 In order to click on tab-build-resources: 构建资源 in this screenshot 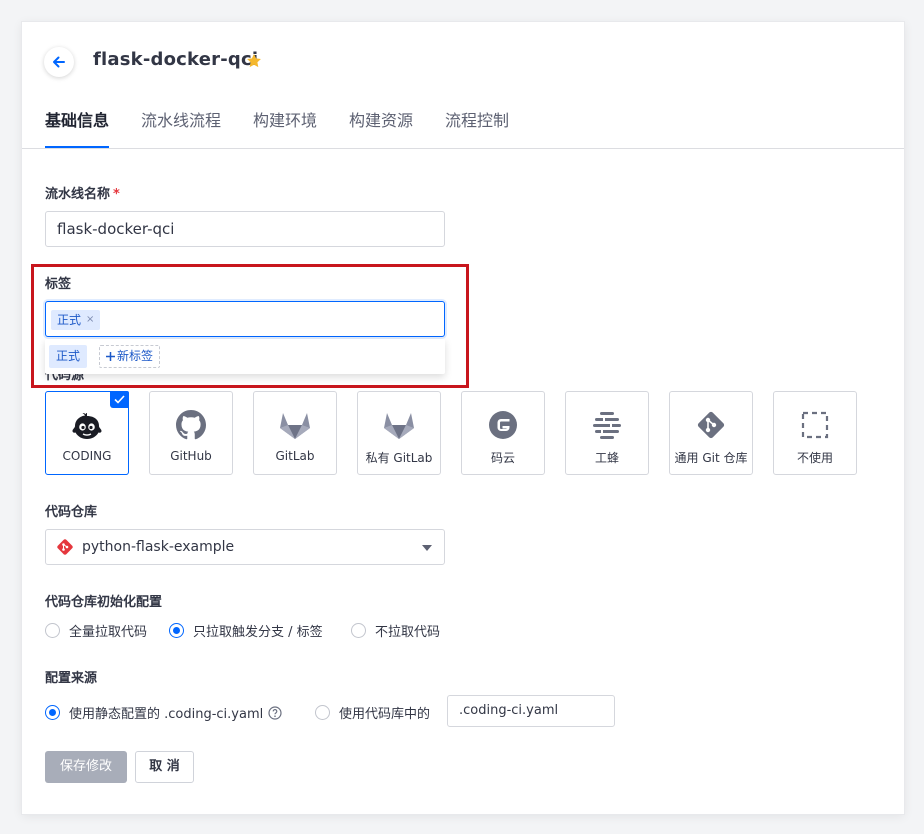, I will do `click(381, 128)`.